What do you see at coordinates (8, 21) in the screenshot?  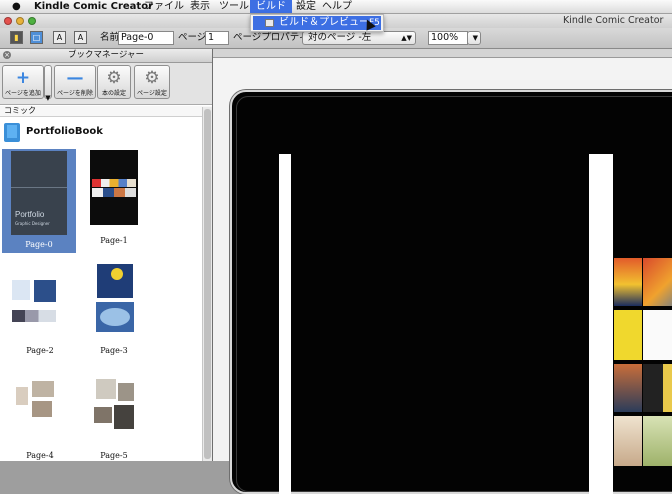 I see `close-window-button` at bounding box center [8, 21].